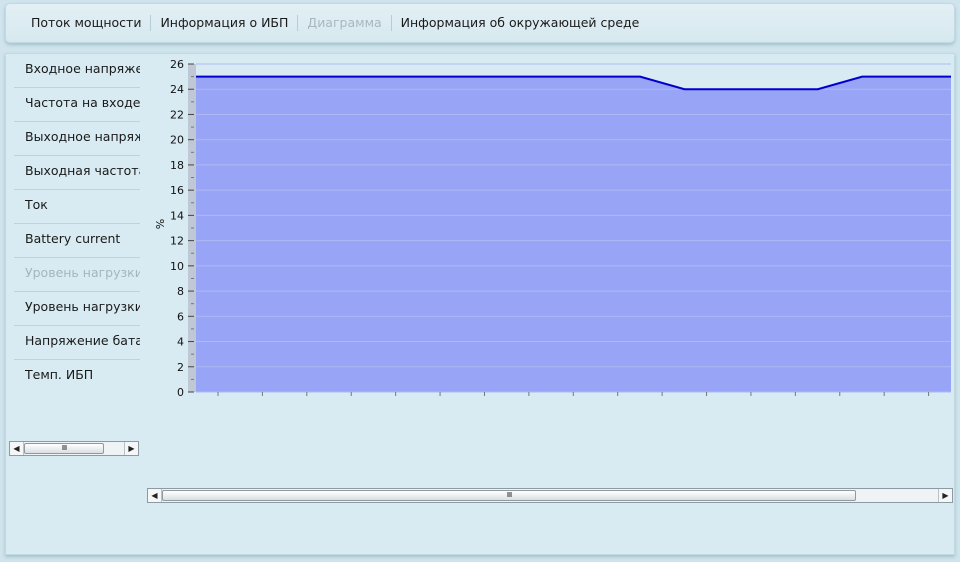 The height and width of the screenshot is (562, 960). What do you see at coordinates (180, 392) in the screenshot?
I see `y-tick-label: 0` at bounding box center [180, 392].